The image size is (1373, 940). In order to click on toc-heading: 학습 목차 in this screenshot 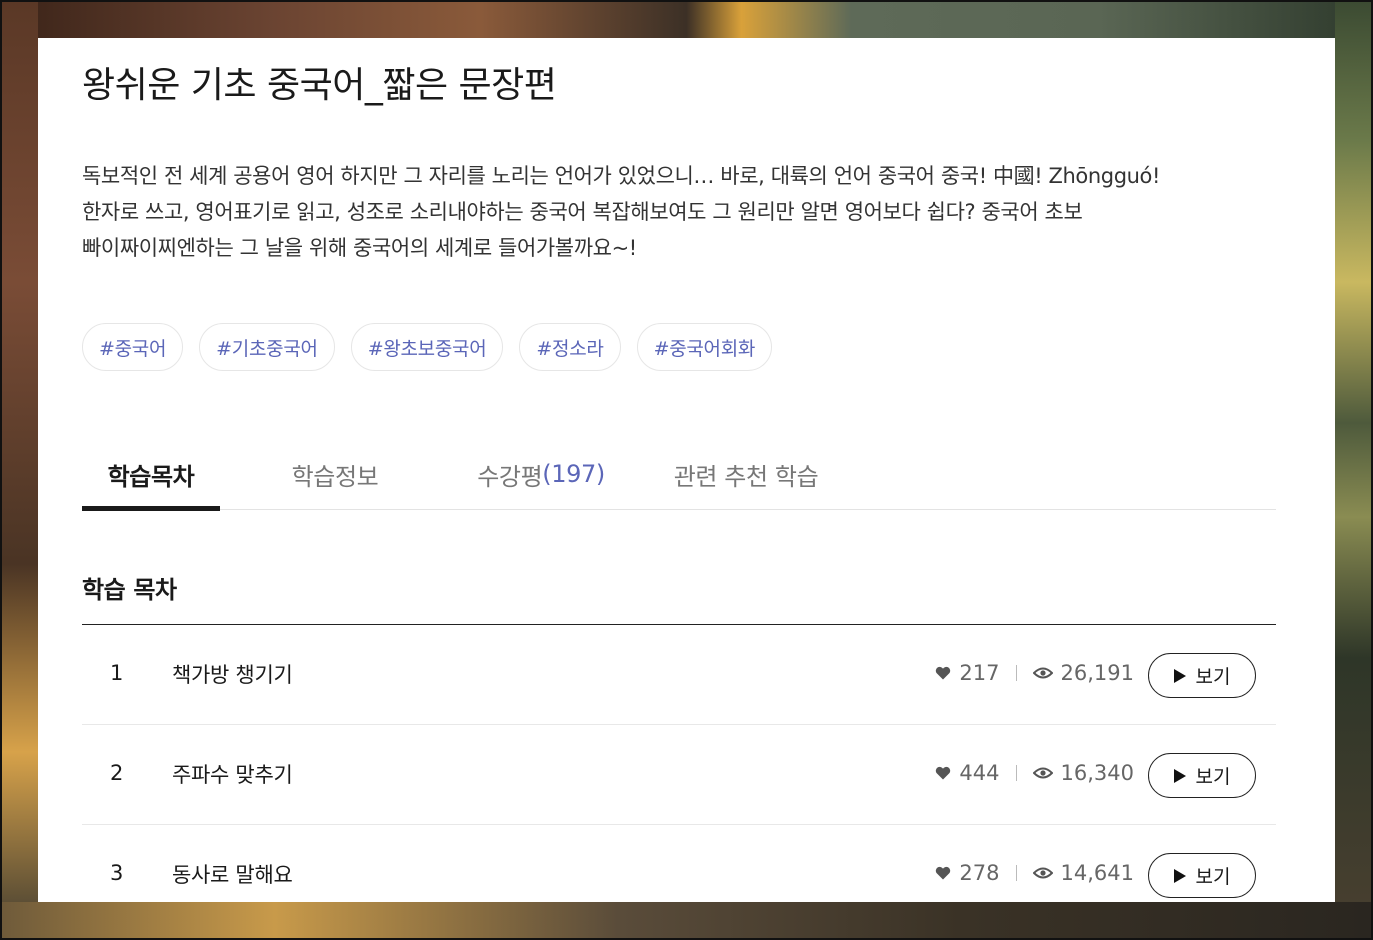, I will do `click(129, 590)`.